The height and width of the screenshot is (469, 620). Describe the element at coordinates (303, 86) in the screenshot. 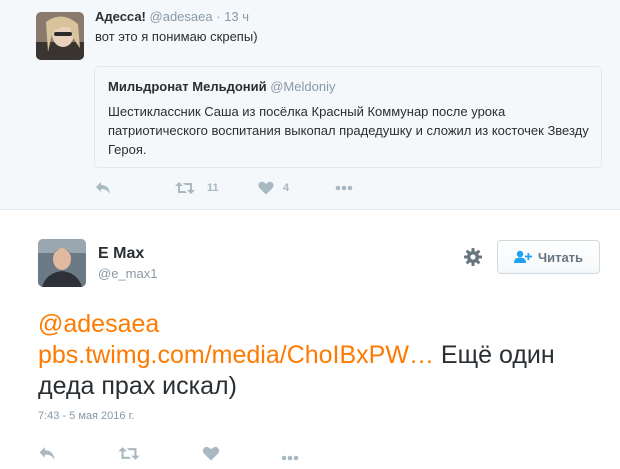

I see `quoted-author-handle: @Meldoniy` at that location.